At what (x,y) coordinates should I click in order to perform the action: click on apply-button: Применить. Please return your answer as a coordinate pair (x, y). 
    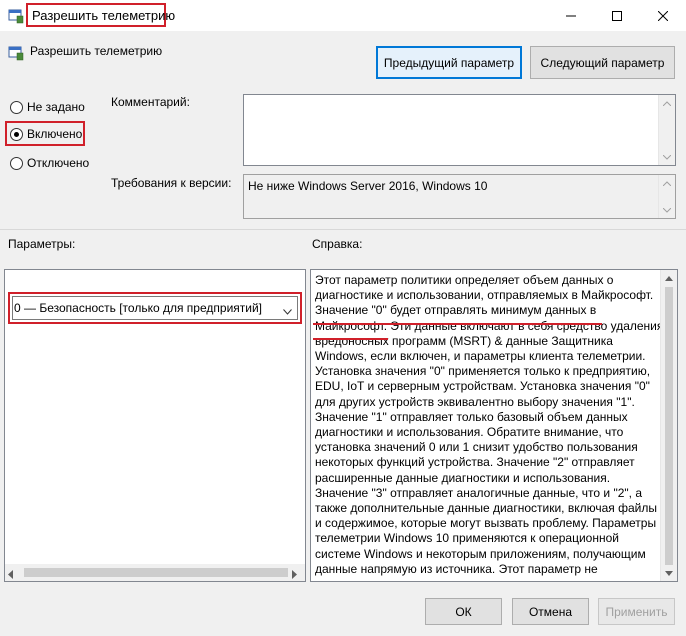
    Looking at the image, I should click on (636, 611).